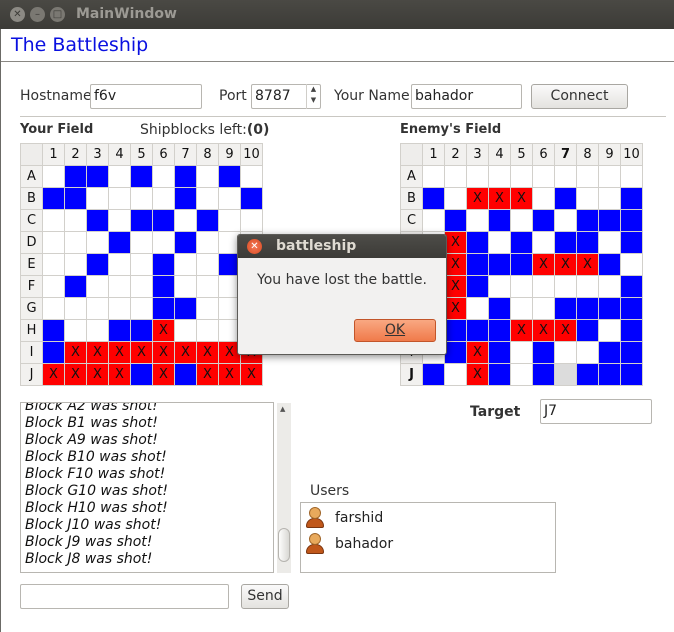 This screenshot has width=674, height=632. I want to click on log-scrollbar: ▲, so click(284, 488).